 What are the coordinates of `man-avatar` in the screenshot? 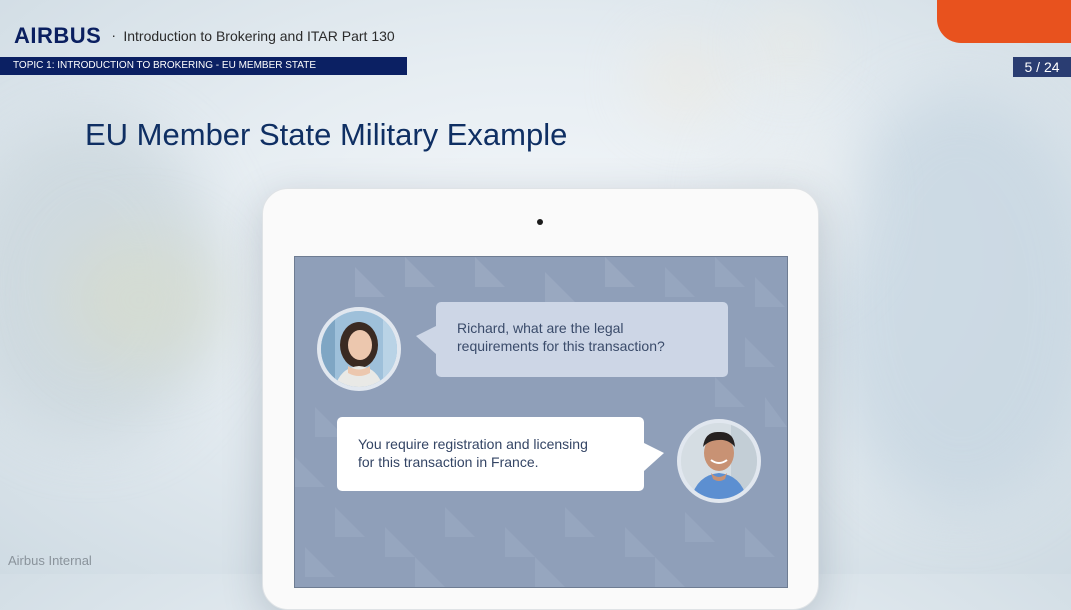 It's located at (719, 461).